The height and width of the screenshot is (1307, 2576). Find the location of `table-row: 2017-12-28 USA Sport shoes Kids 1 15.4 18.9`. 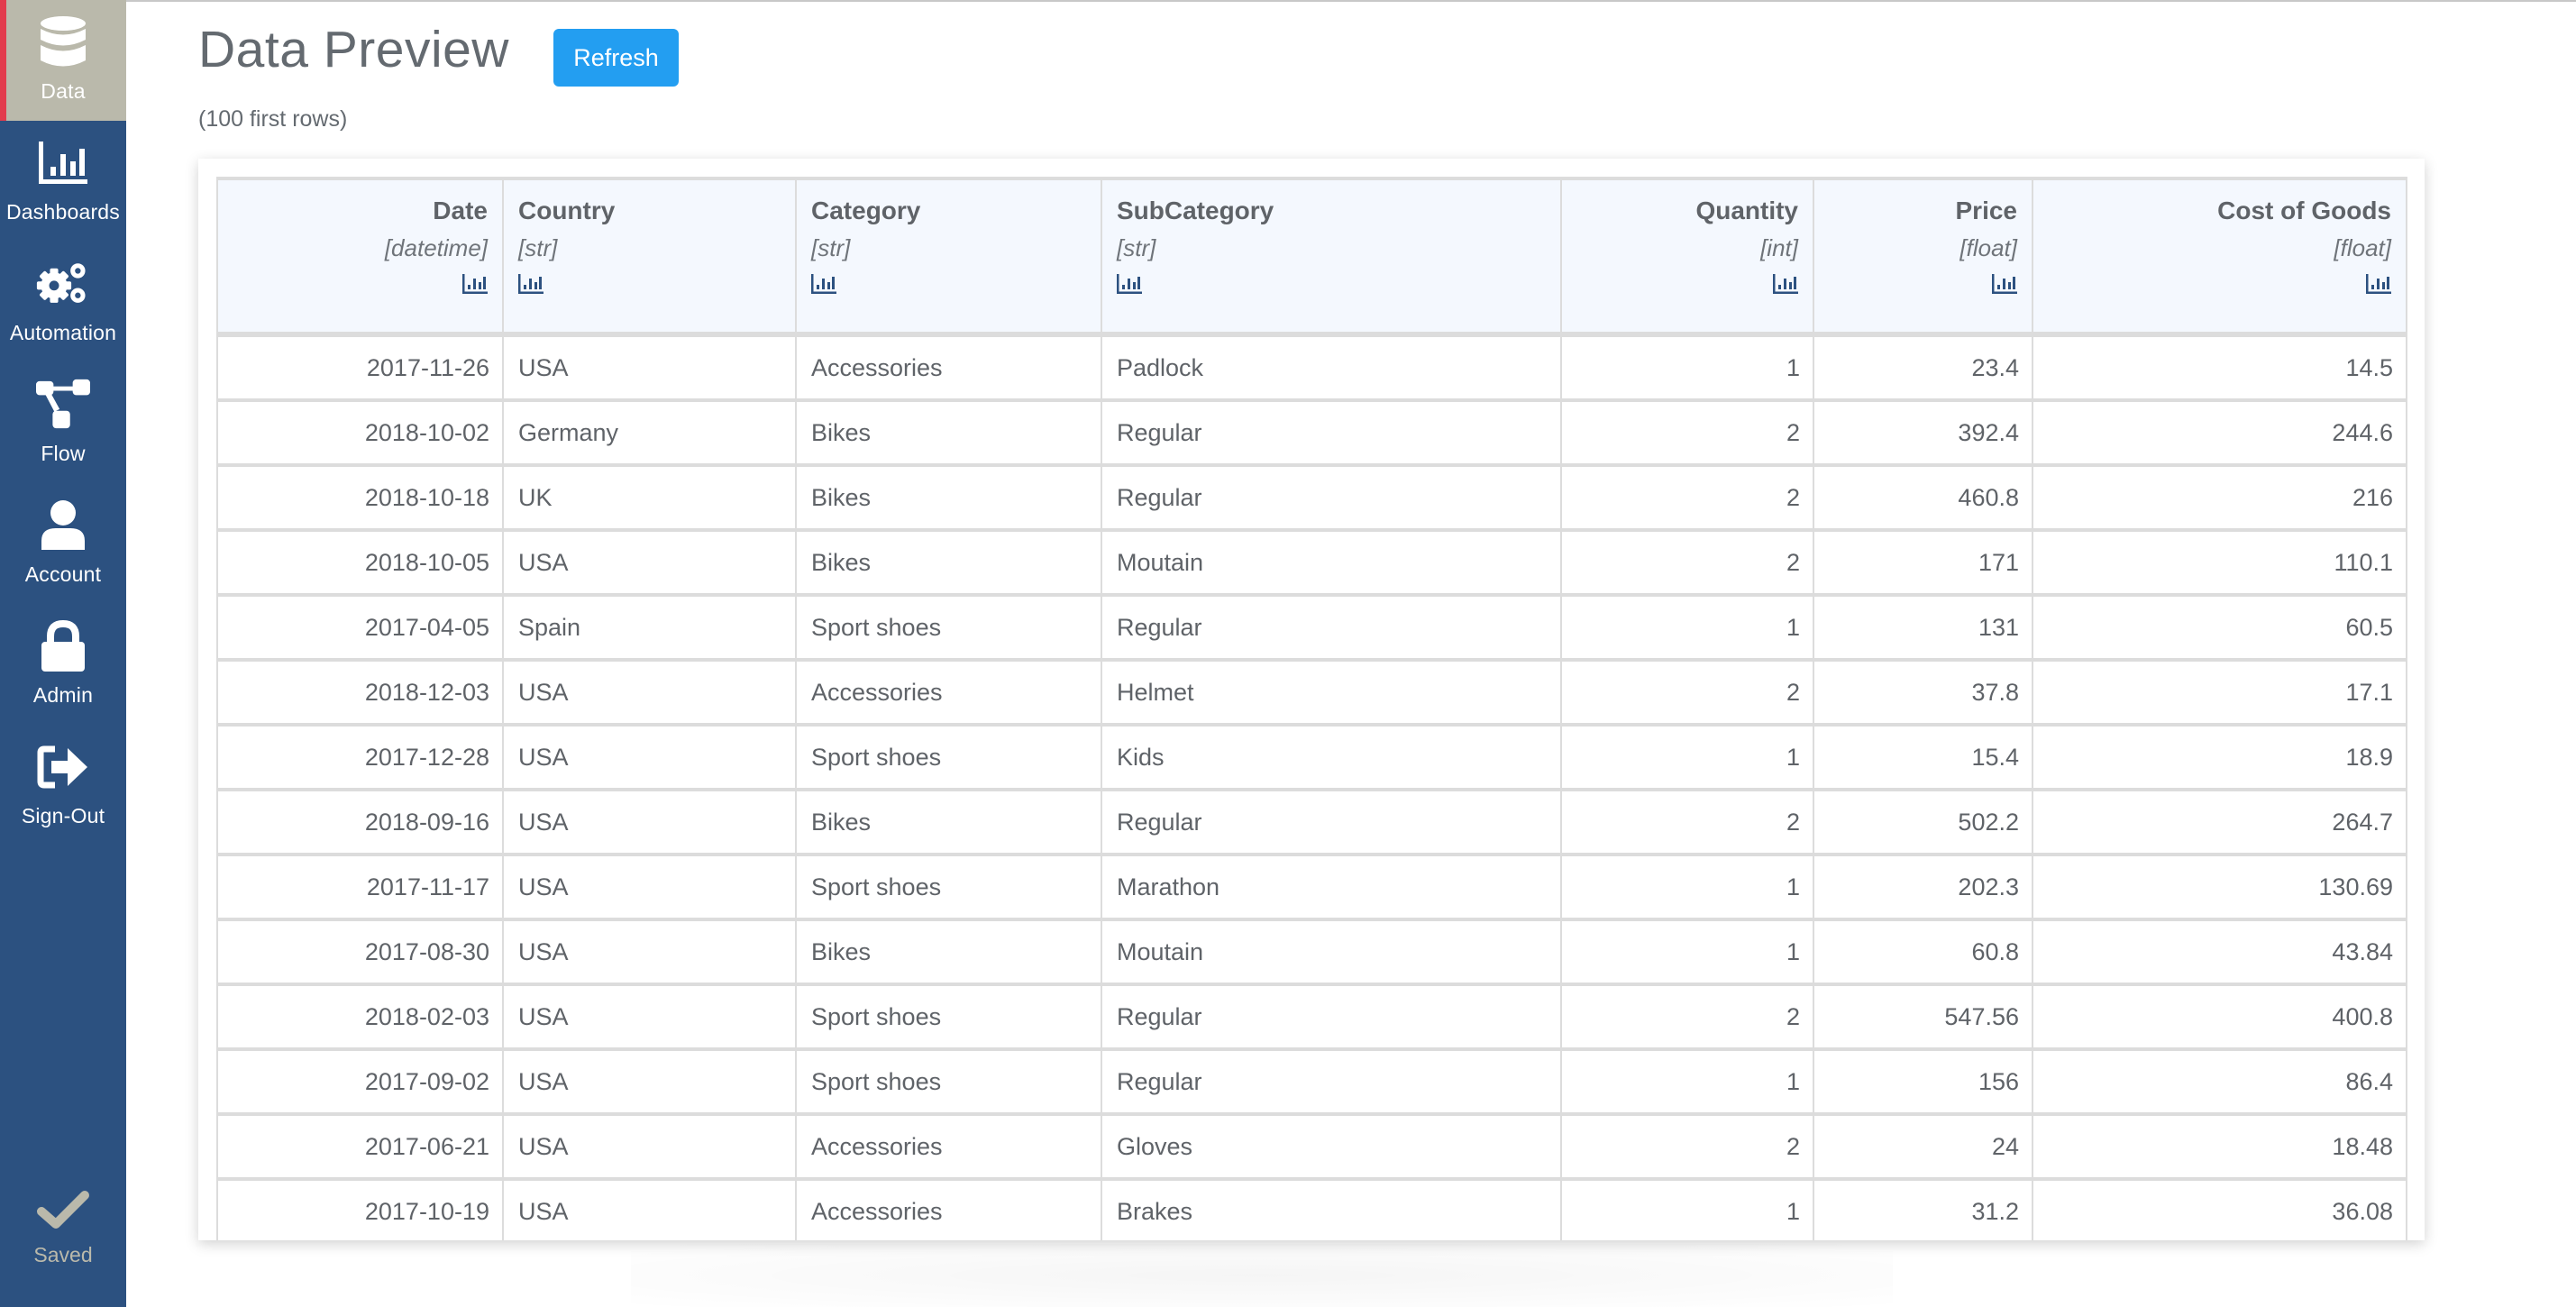

table-row: 2017-12-28 USA Sport shoes Kids 1 15.4 18.9 is located at coordinates (1311, 757).